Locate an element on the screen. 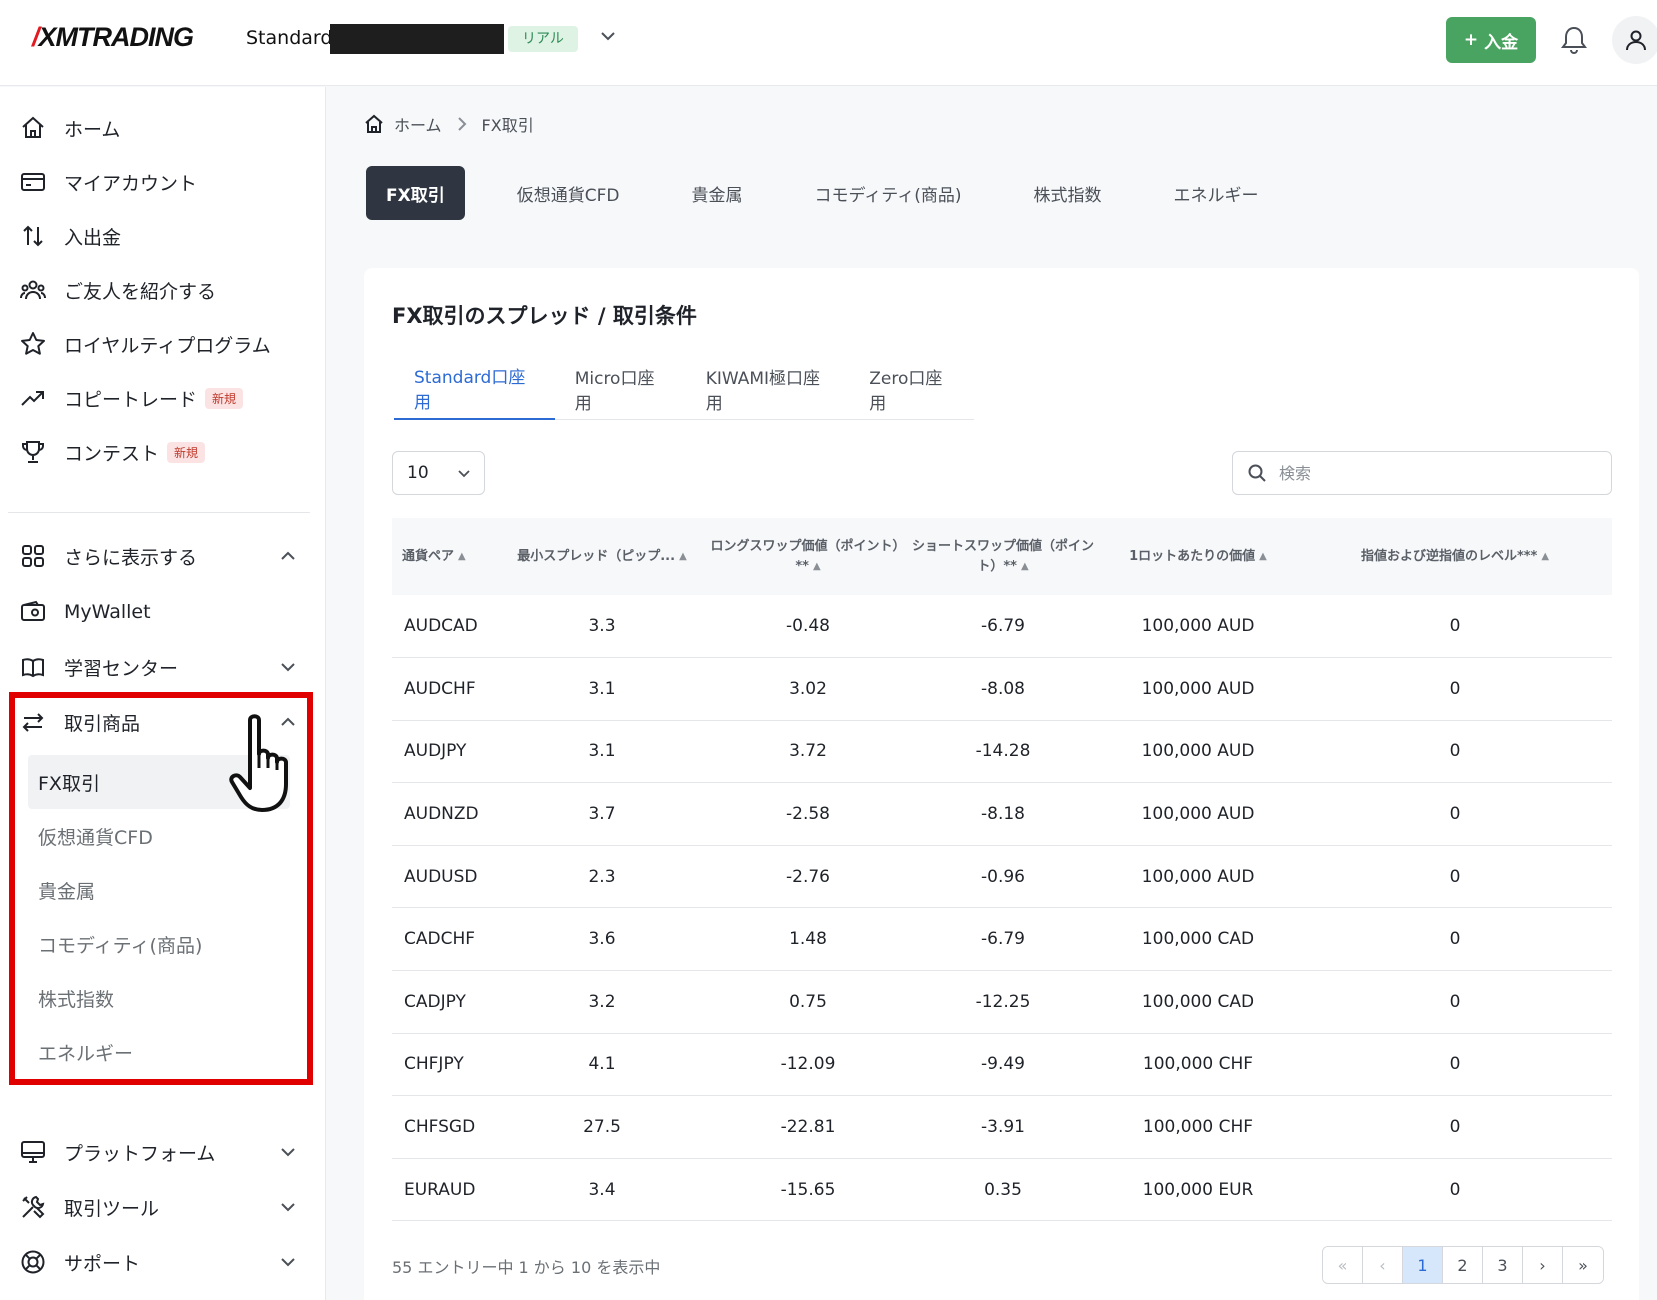 Image resolution: width=1657 pixels, height=1300 pixels. xmtrading-logo: /XMTRADING is located at coordinates (113, 37).